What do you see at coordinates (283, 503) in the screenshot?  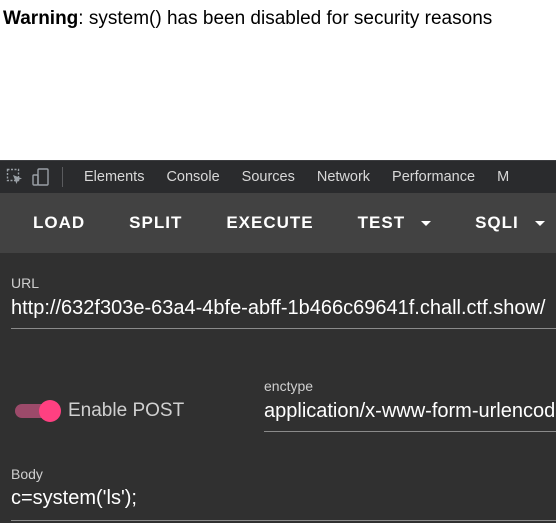 I see `body-input: c=system('ls');` at bounding box center [283, 503].